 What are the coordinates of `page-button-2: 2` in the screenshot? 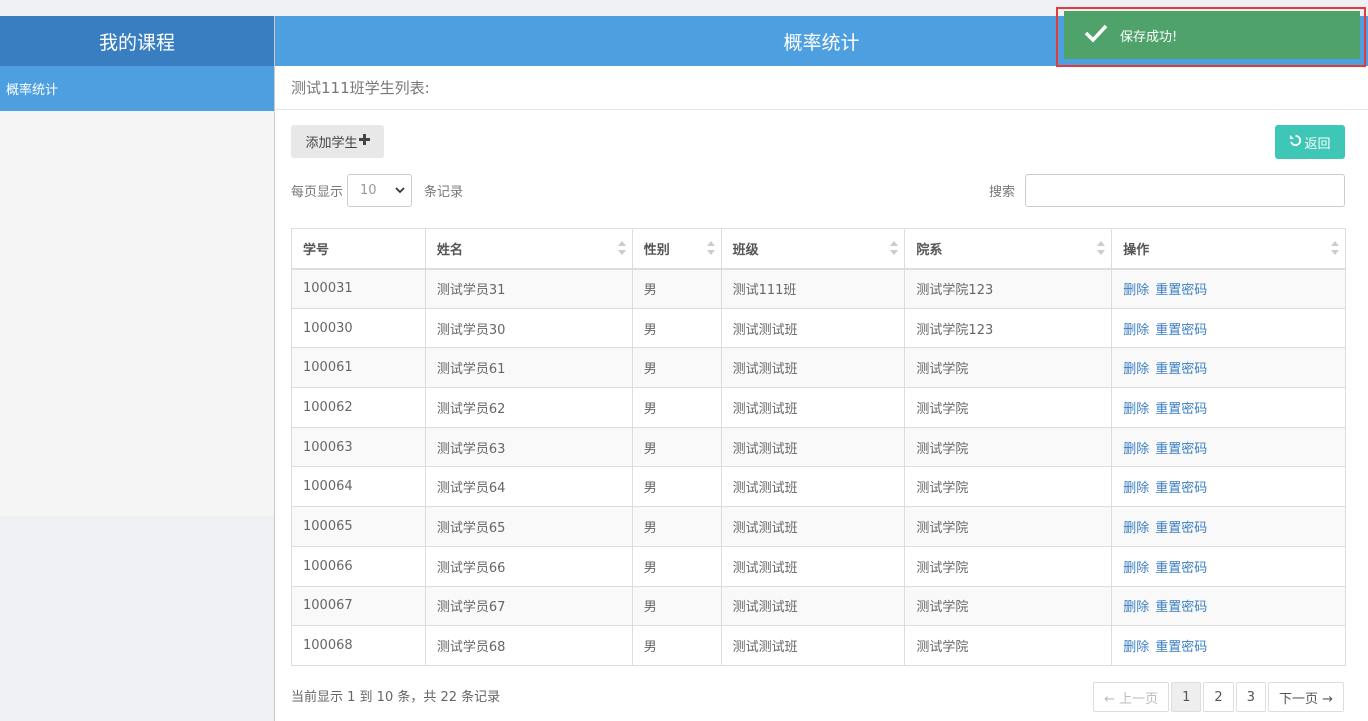 It's located at (1218, 697).